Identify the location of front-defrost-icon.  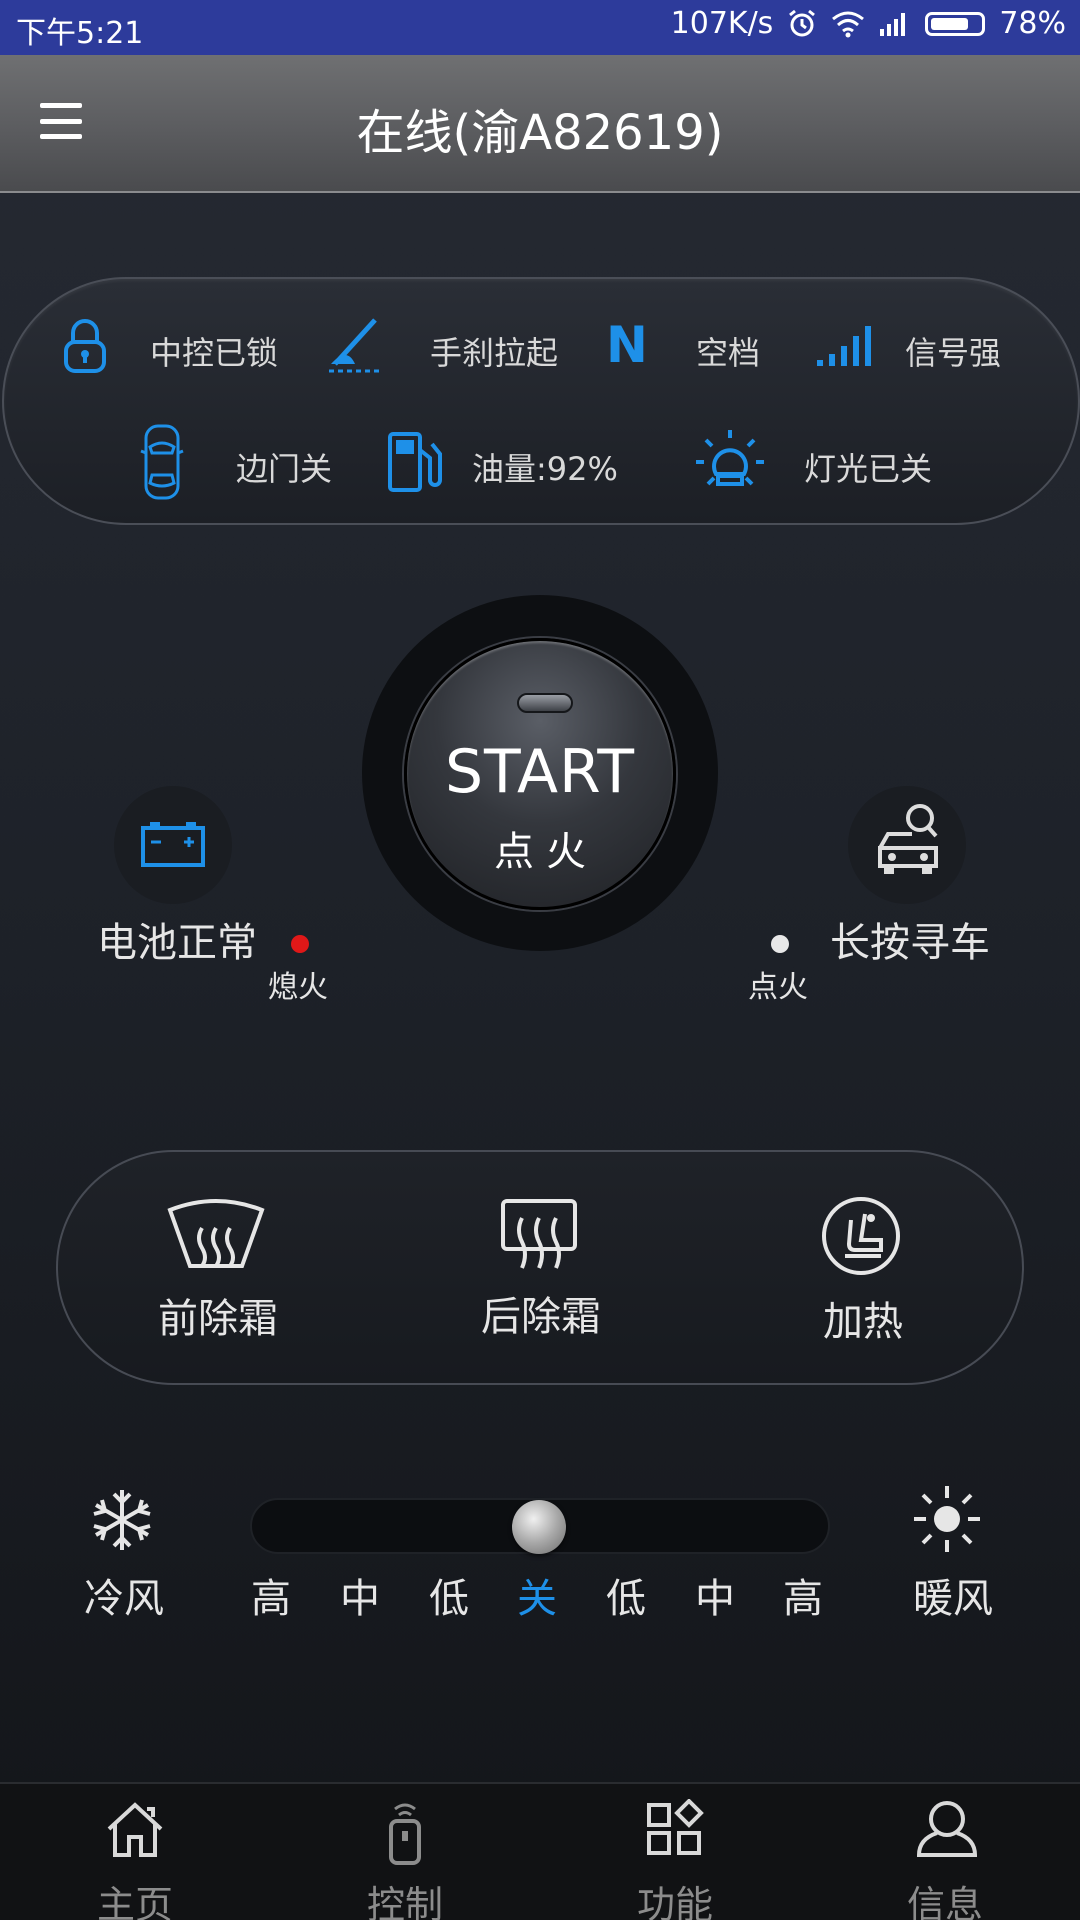
(216, 1236).